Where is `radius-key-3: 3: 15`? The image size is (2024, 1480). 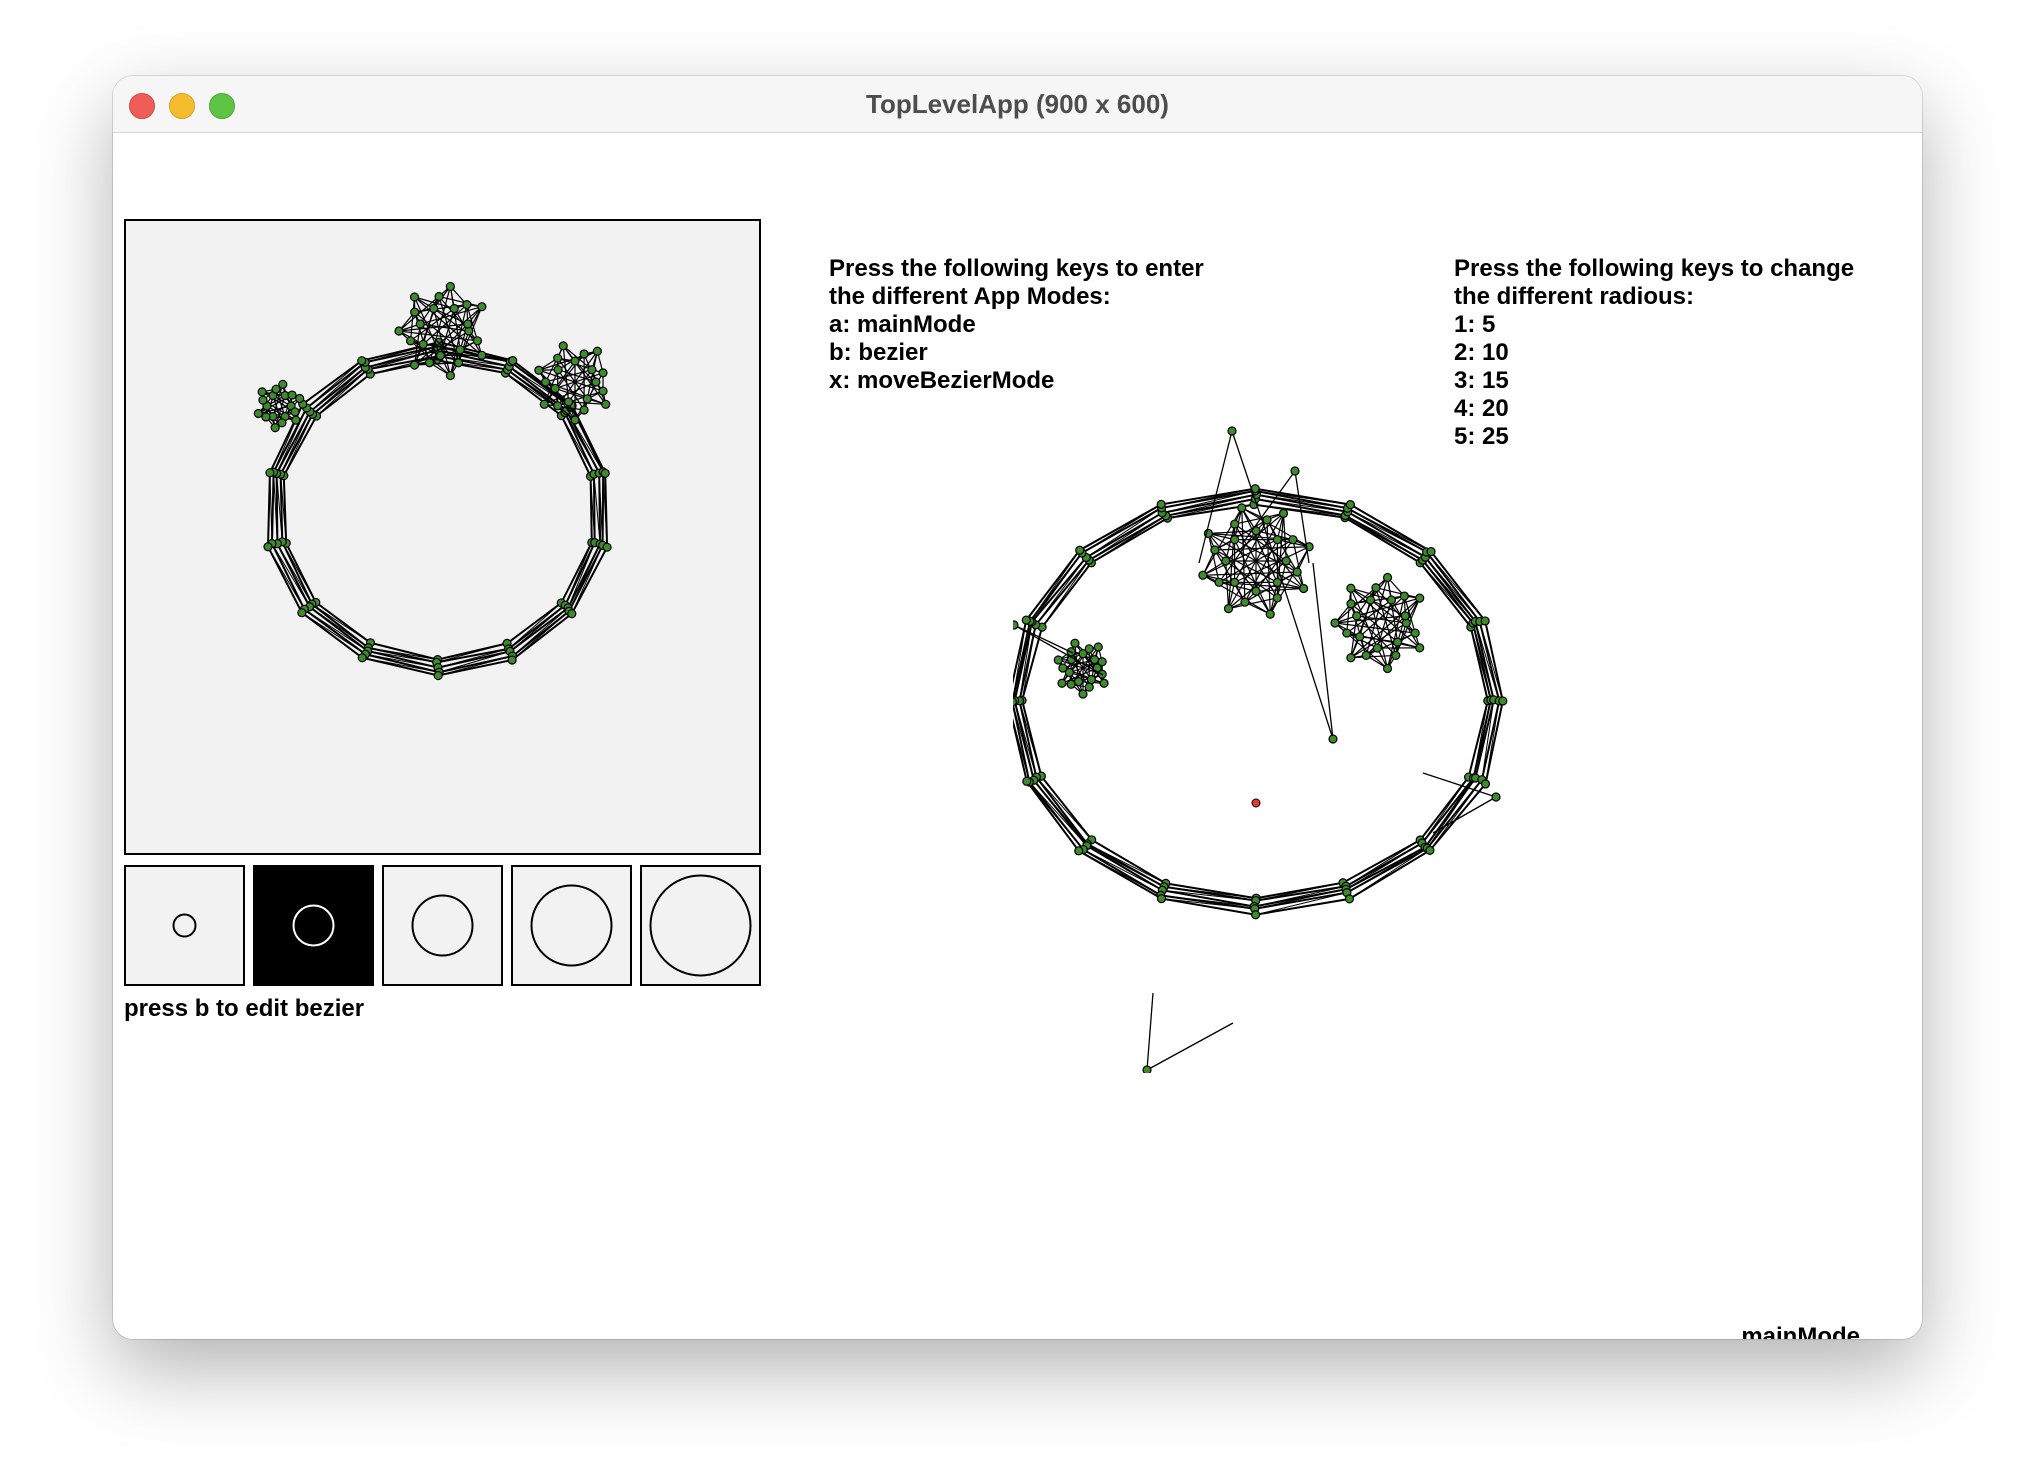 radius-key-3: 3: 15 is located at coordinates (1481, 380).